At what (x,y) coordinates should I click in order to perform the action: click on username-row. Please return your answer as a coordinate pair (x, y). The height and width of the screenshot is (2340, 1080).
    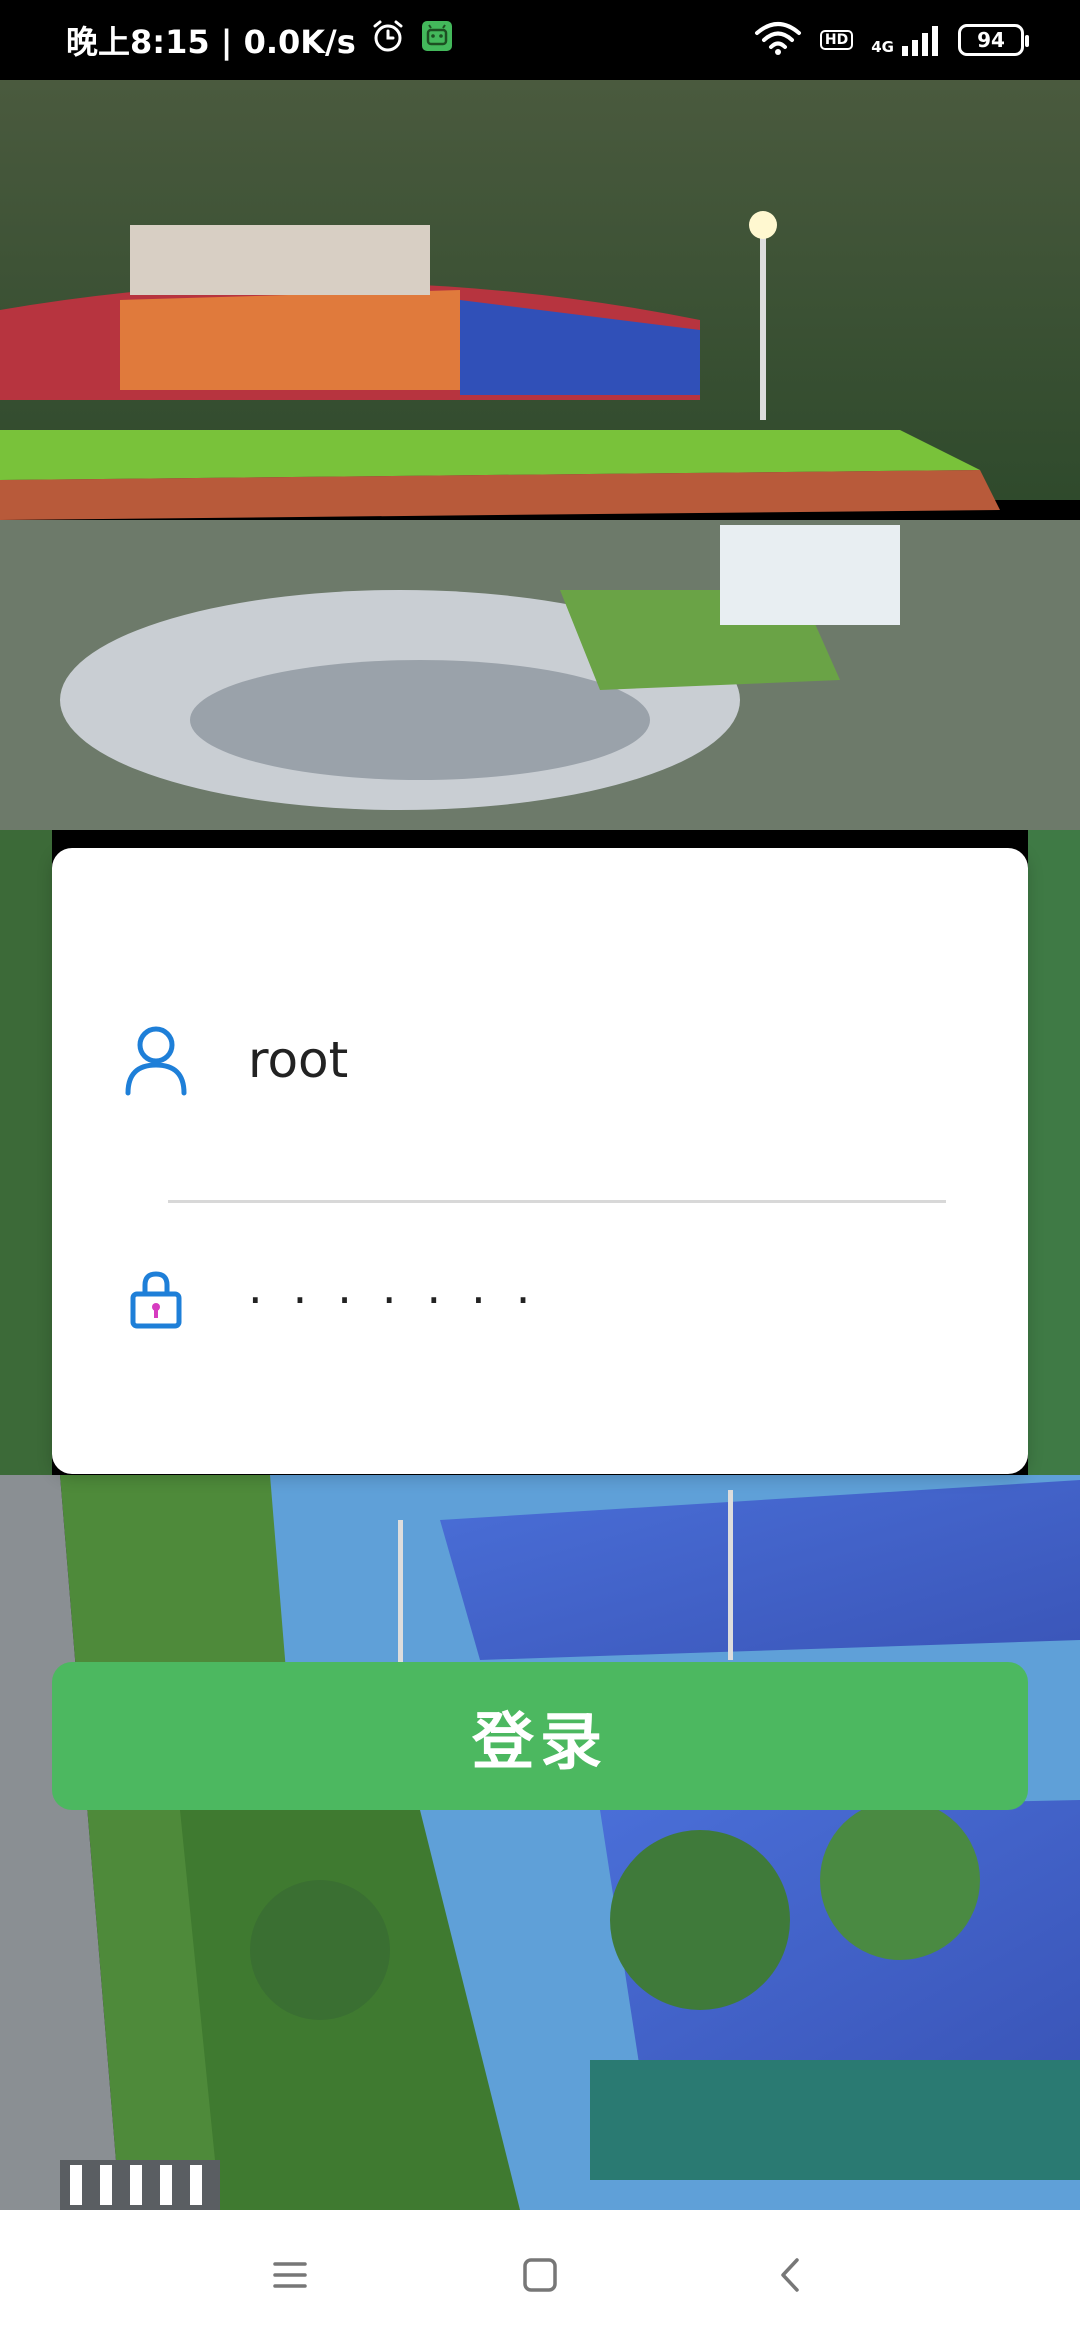
    Looking at the image, I should click on (531, 1060).